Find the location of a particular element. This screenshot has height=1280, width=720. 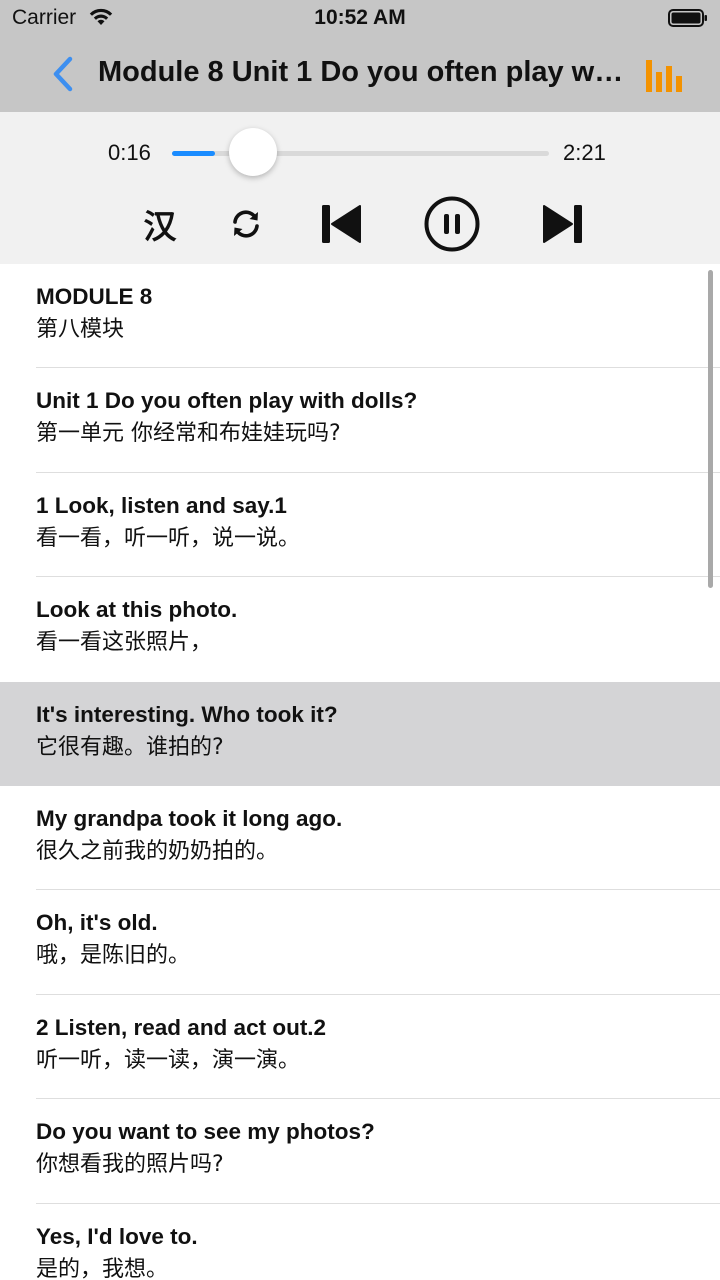

next-button is located at coordinates (563, 224).